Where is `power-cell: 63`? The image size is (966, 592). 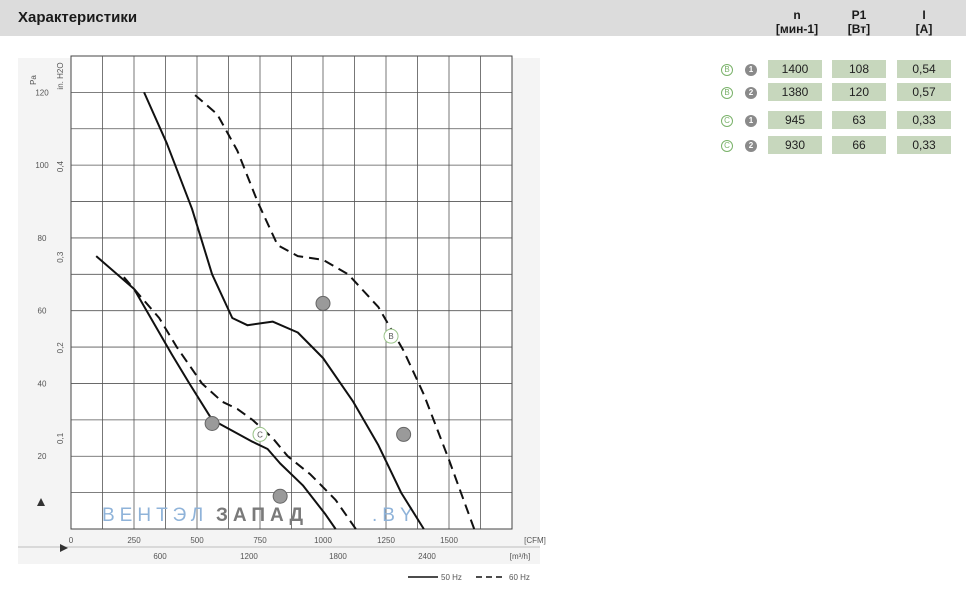 power-cell: 63 is located at coordinates (859, 120).